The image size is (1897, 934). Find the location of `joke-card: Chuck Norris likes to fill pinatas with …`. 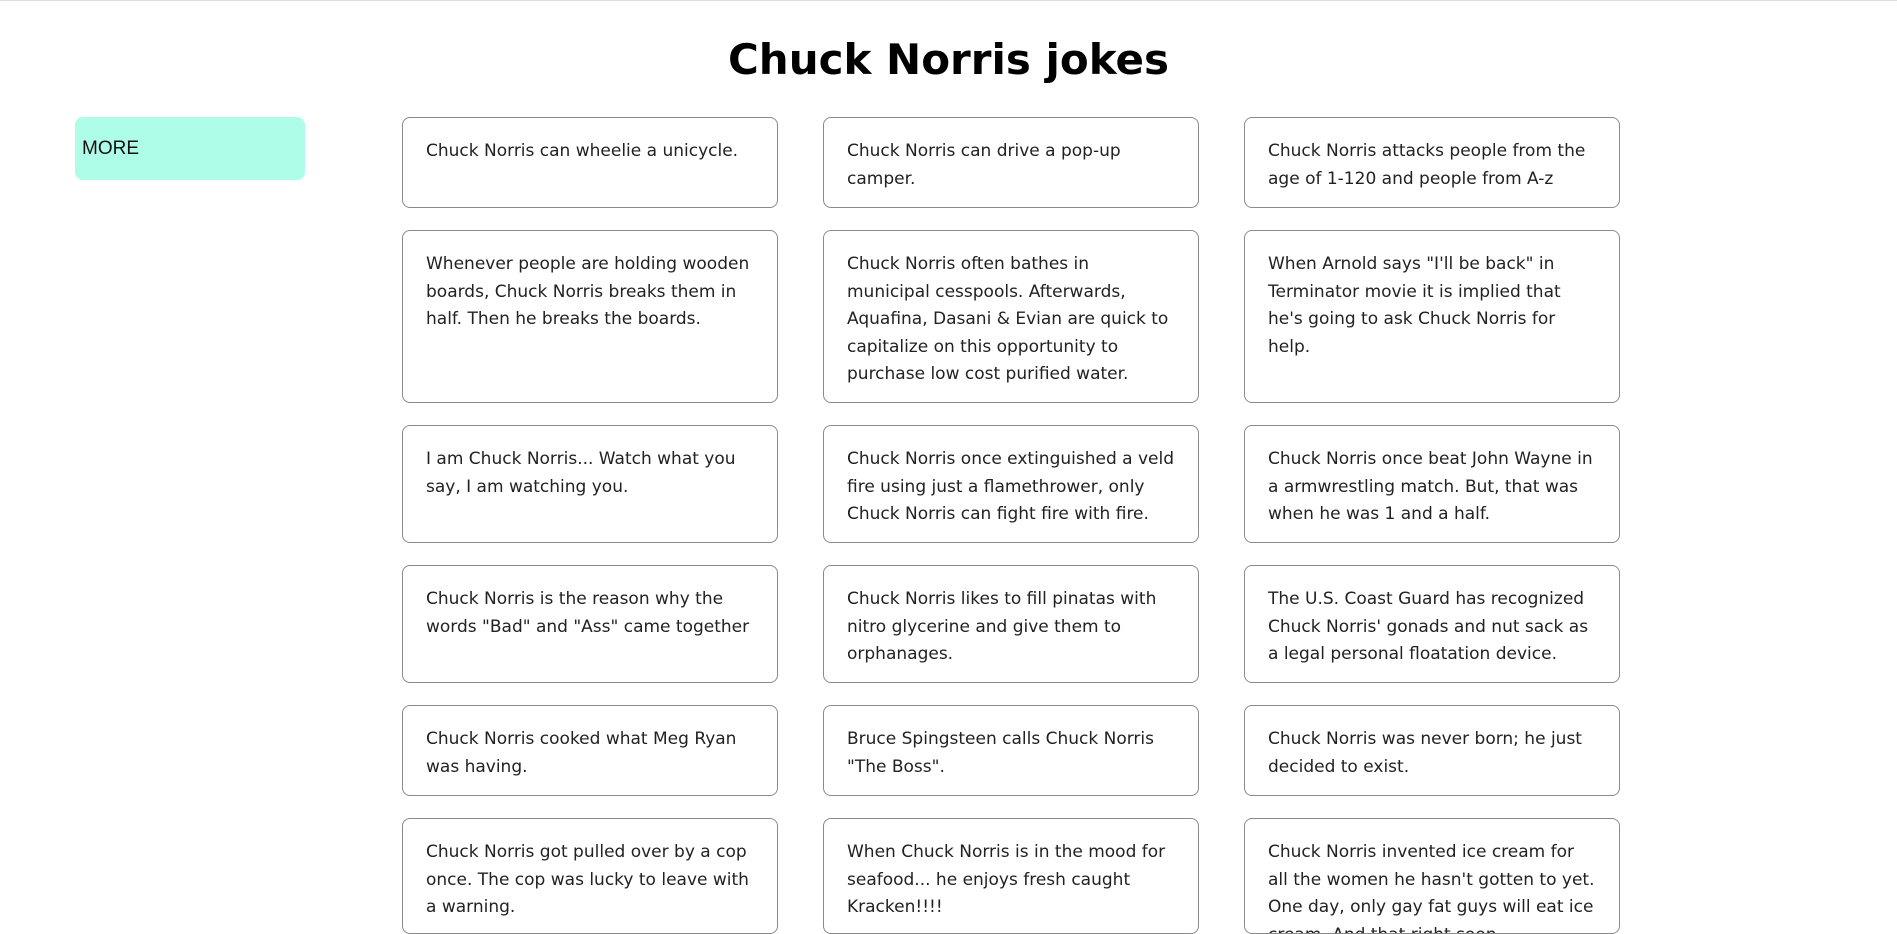

joke-card: Chuck Norris likes to fill pinatas with … is located at coordinates (1011, 624).